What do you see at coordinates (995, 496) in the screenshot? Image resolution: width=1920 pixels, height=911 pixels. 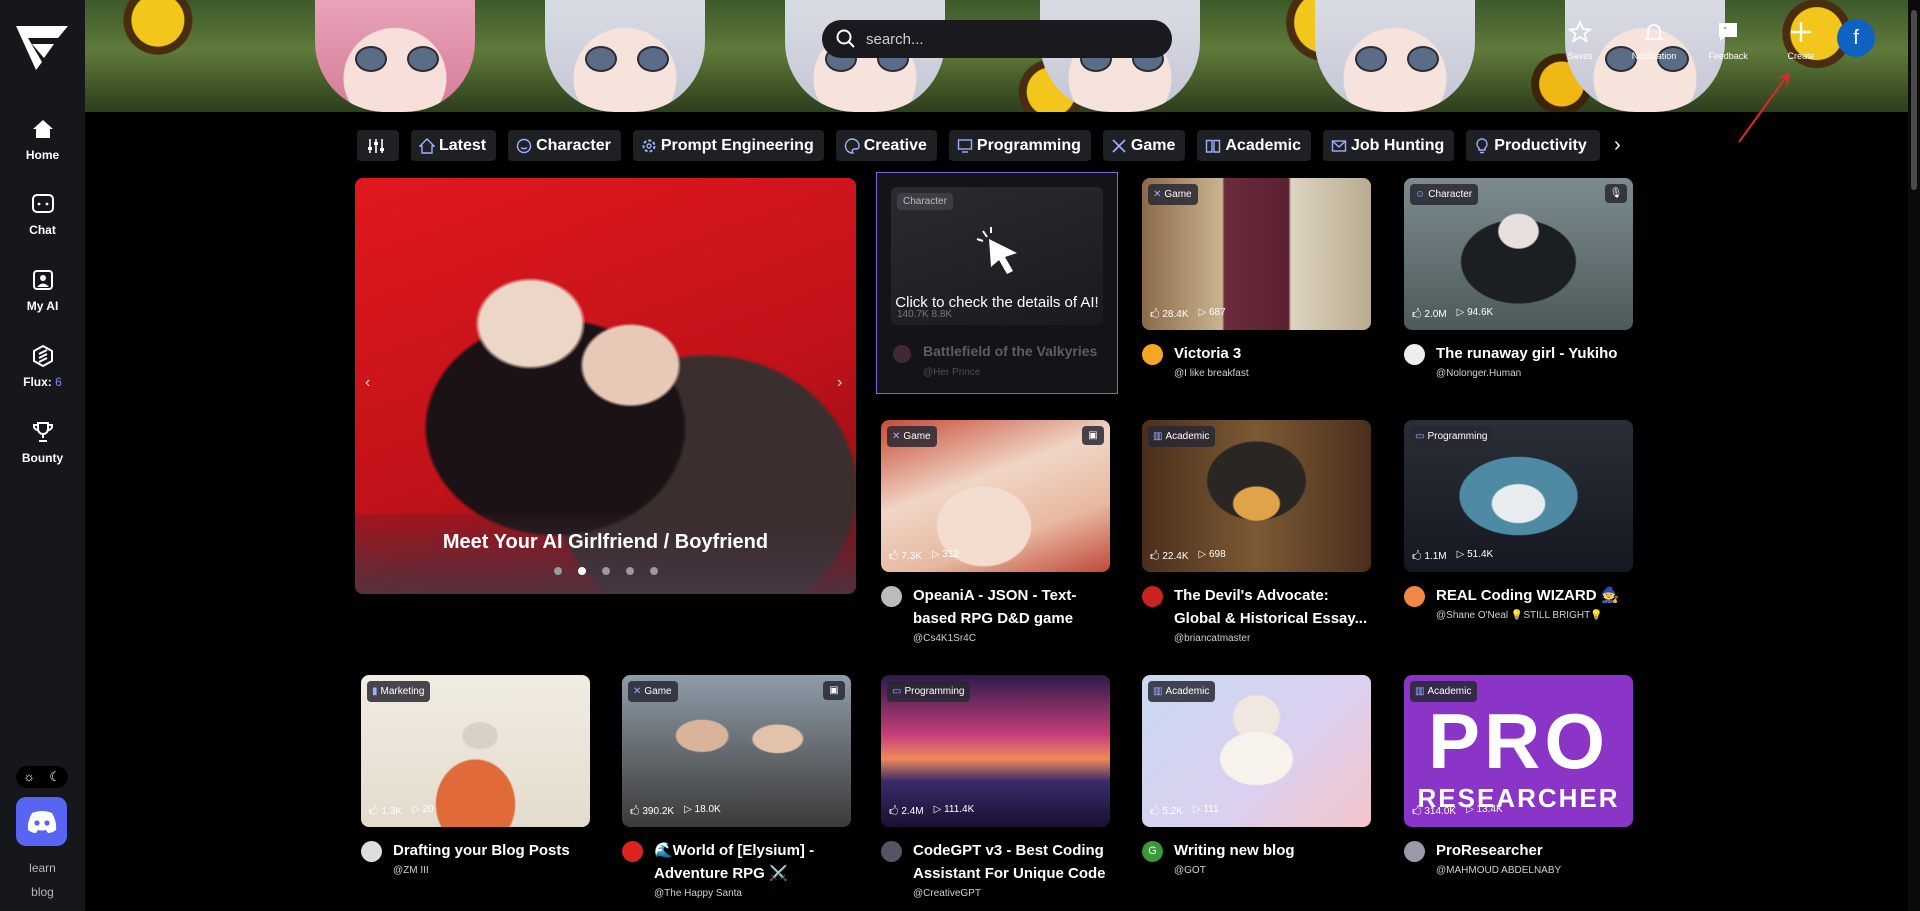 I see `card-thumbnail: ✕ Game ▣ 🖒 7.3K ▷ 312` at bounding box center [995, 496].